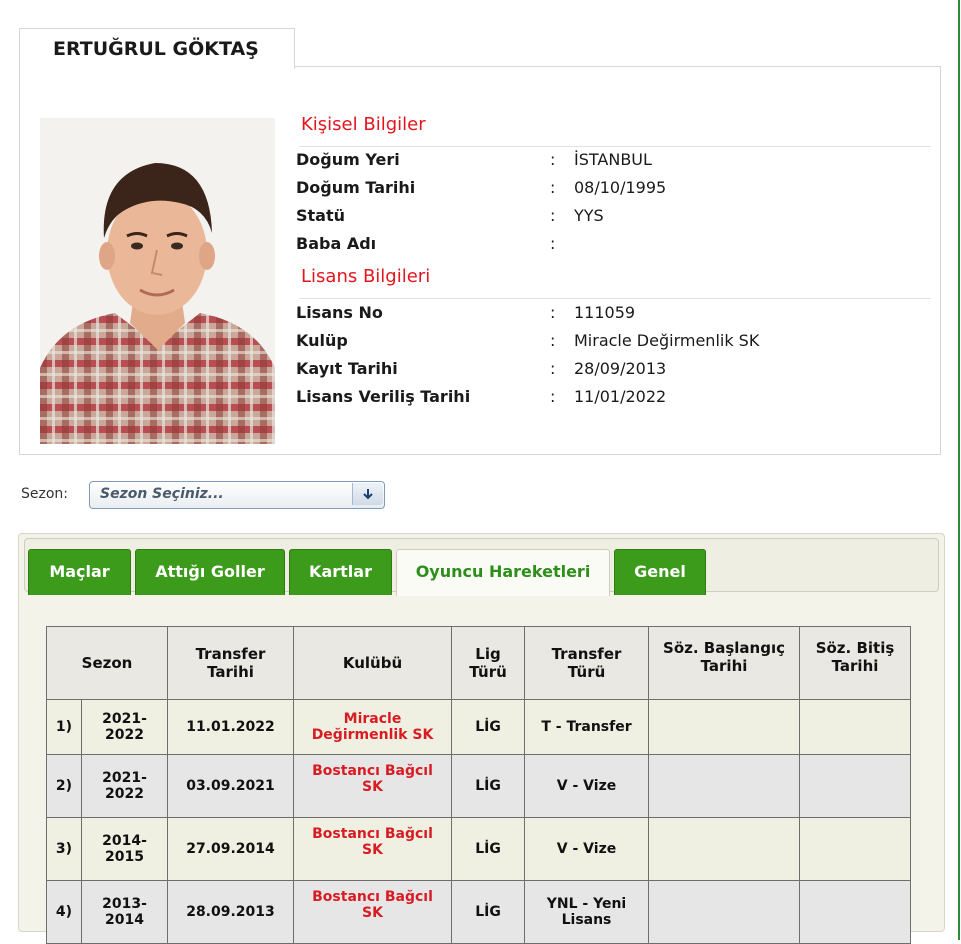 The height and width of the screenshot is (944, 961). I want to click on header-season: Sezon, so click(107, 663).